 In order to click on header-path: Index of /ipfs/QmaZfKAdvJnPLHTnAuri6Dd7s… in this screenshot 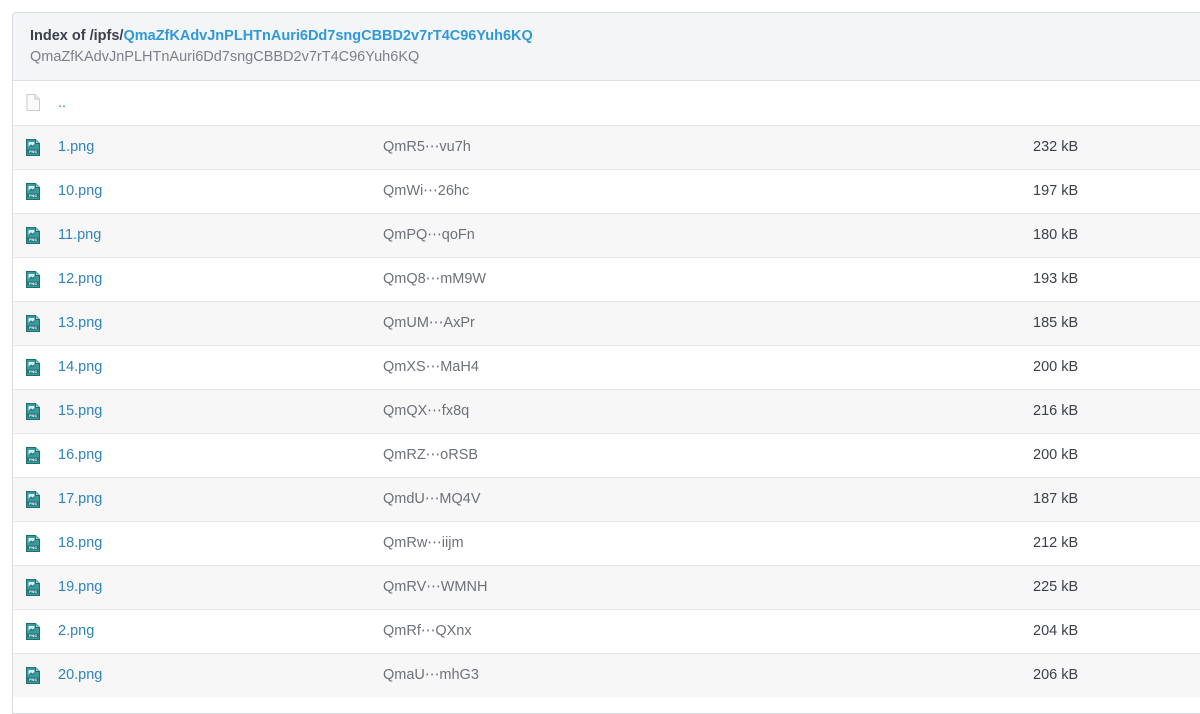, I will do `click(615, 36)`.